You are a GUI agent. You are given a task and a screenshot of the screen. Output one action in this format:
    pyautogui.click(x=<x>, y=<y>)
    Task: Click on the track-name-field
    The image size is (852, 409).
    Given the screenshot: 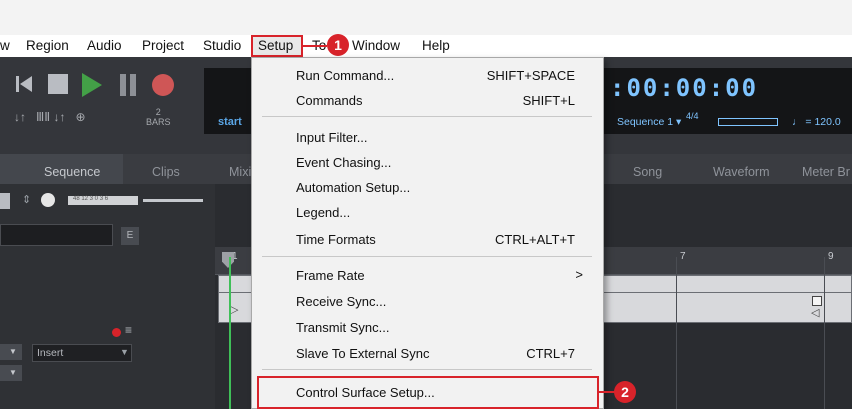 What is the action you would take?
    pyautogui.click(x=56, y=235)
    